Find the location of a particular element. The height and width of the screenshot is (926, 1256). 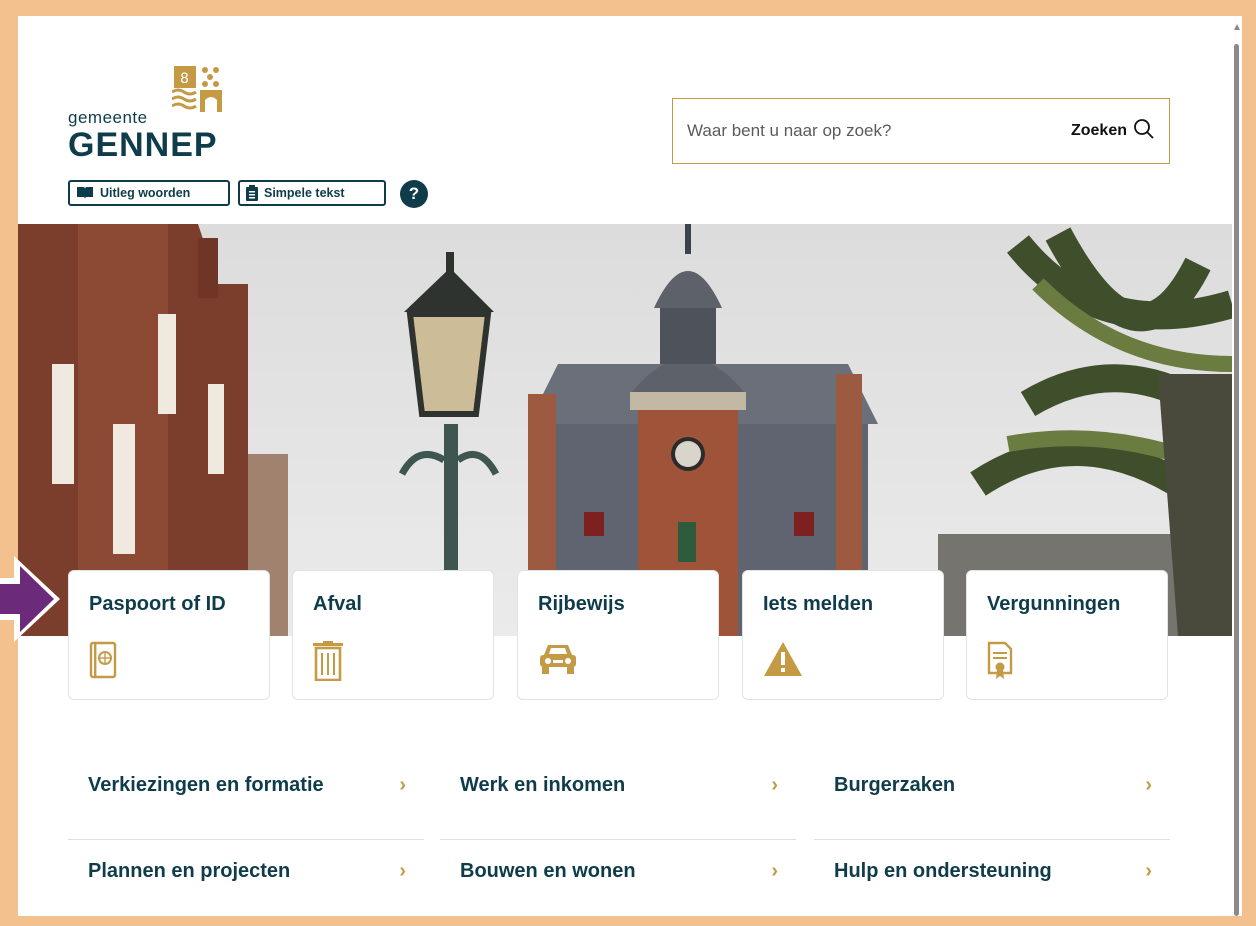

nav-item-label: Burgerzaken is located at coordinates (895, 785).